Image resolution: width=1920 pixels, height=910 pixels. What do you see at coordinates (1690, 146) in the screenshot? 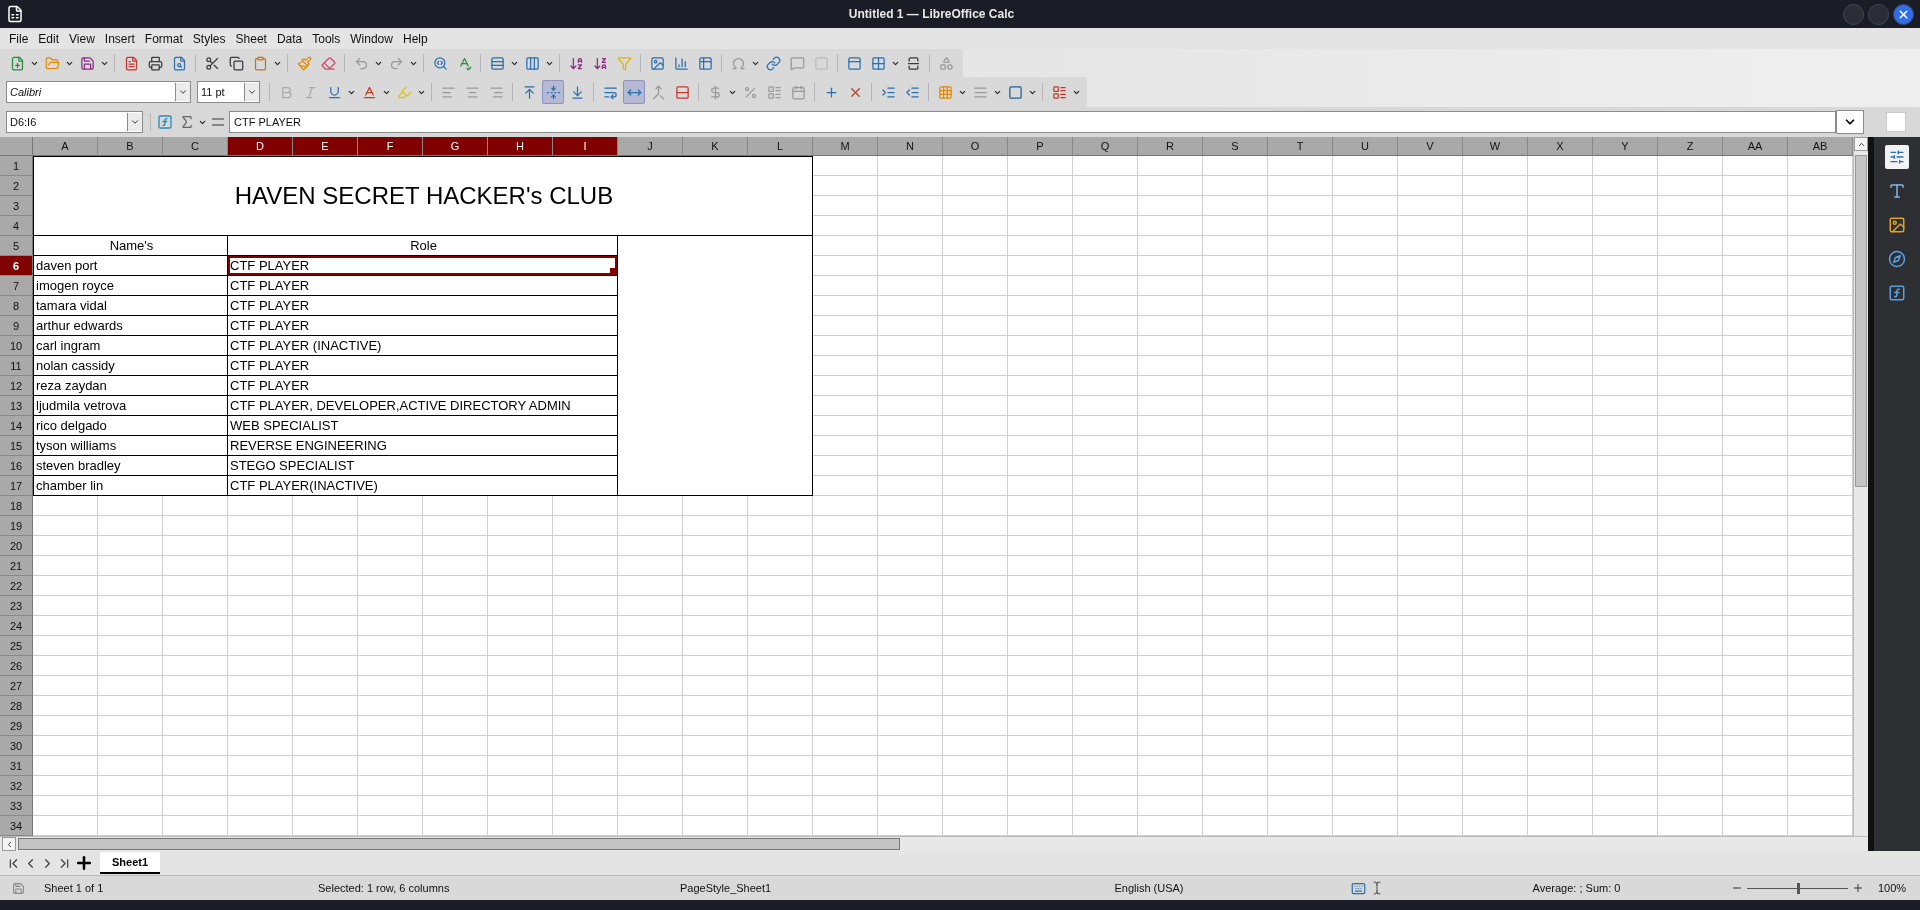
I see `column-header: Z` at bounding box center [1690, 146].